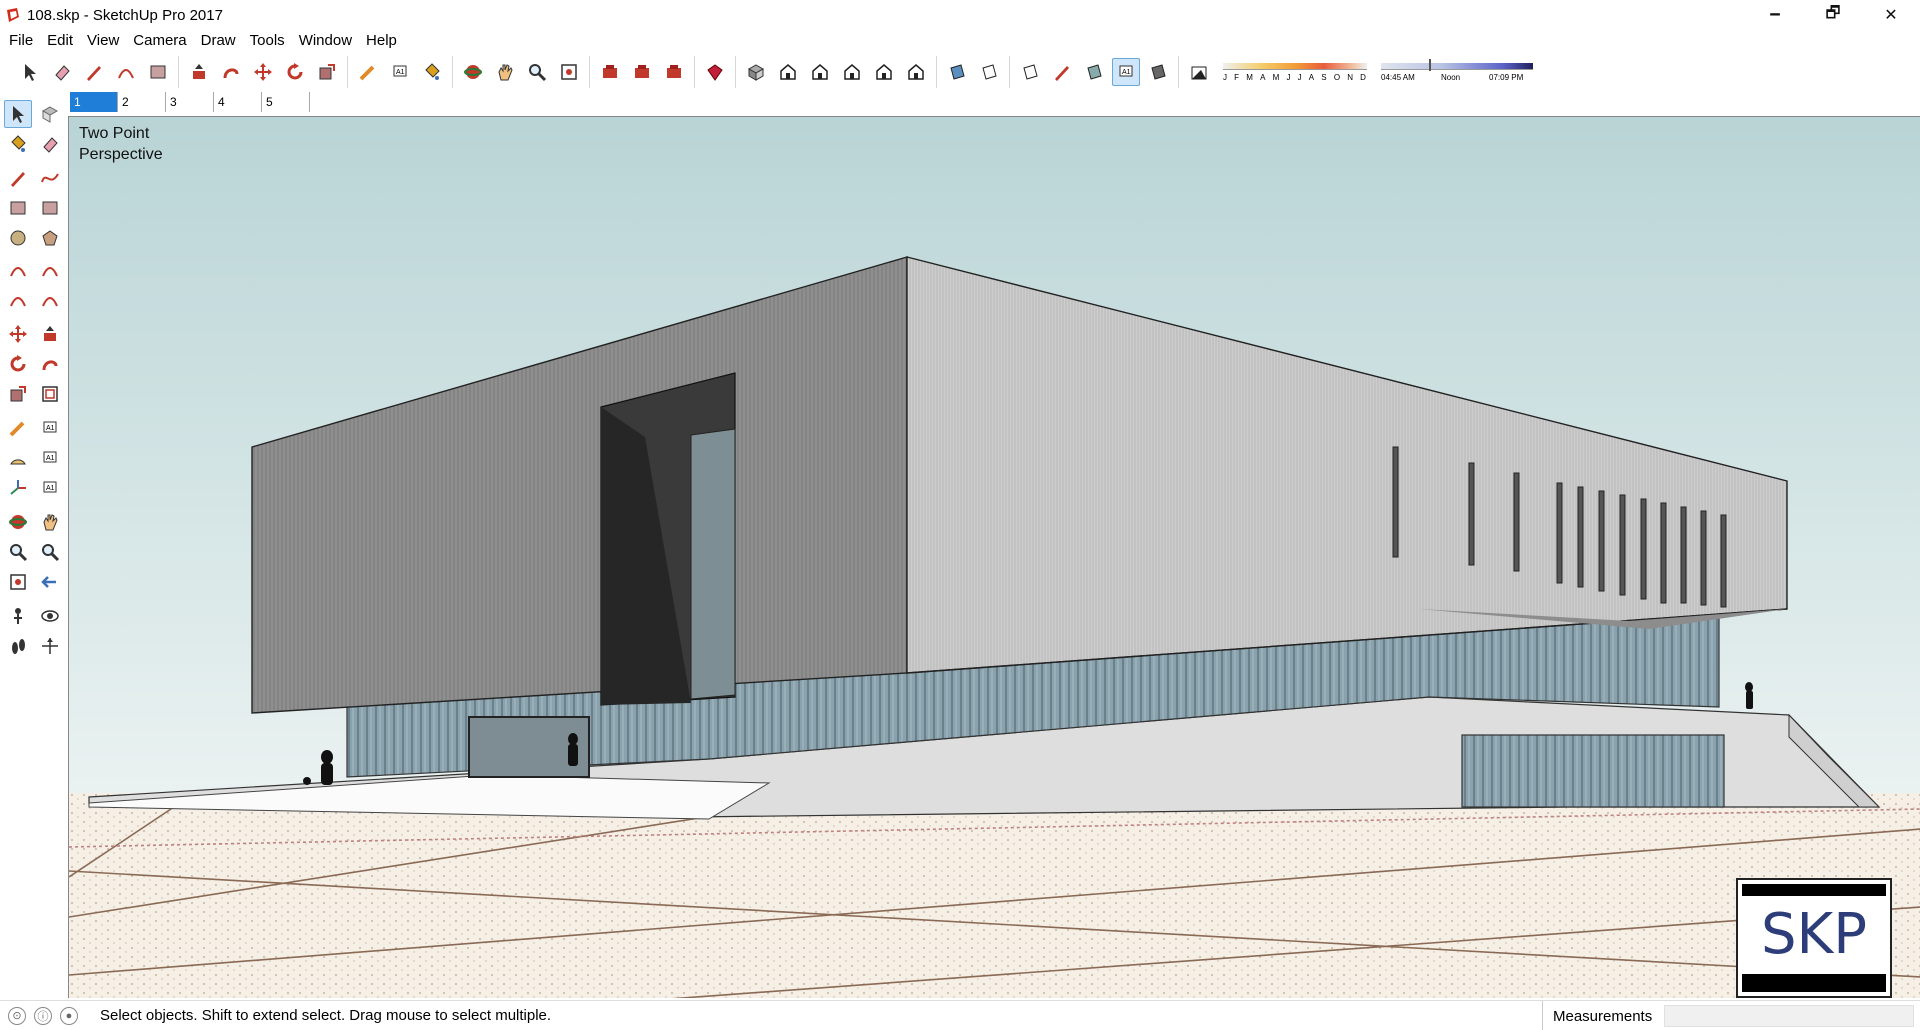  What do you see at coordinates (50, 394) in the screenshot?
I see `offset-icon` at bounding box center [50, 394].